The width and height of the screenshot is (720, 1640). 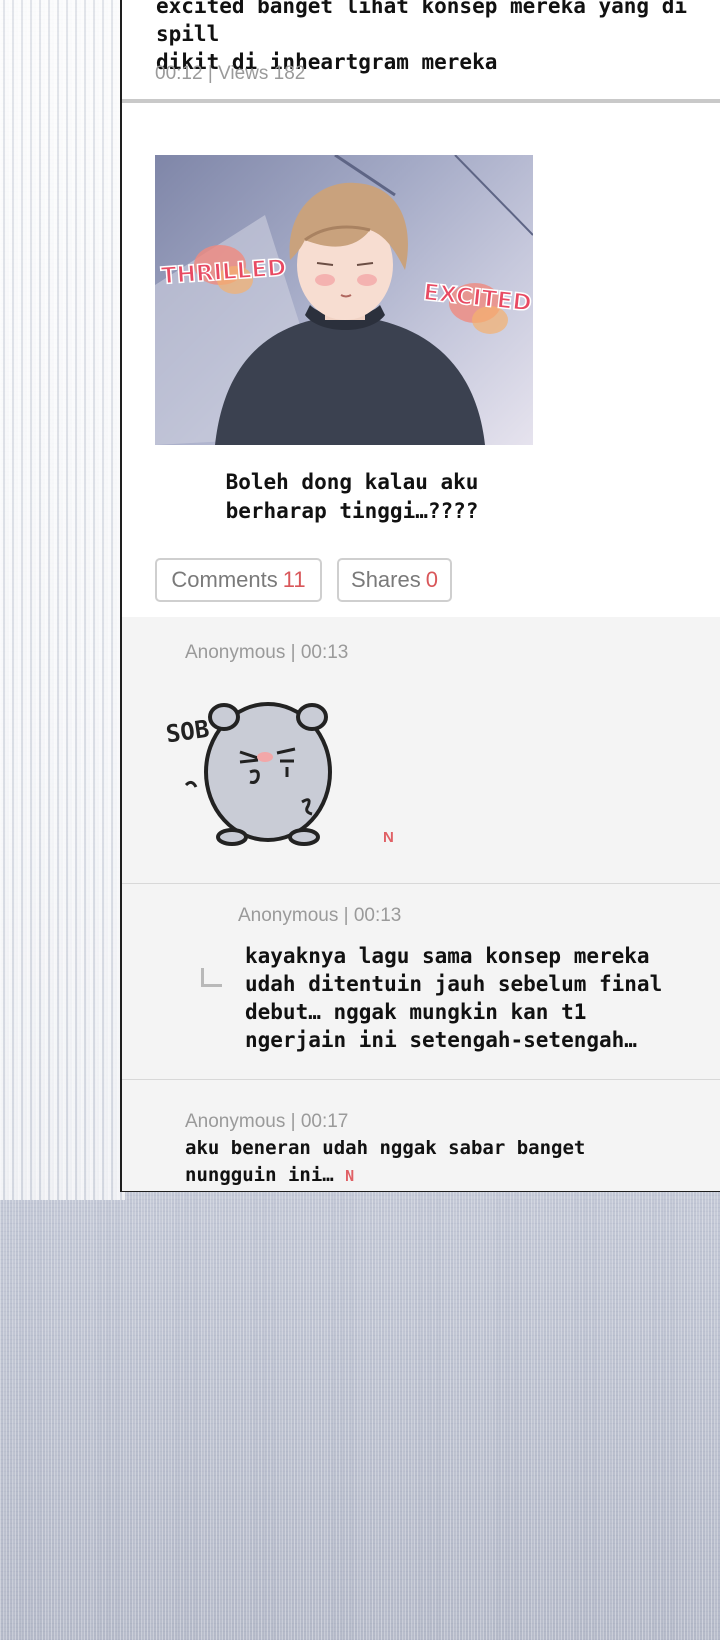 I want to click on comments-button: Comments 11, so click(x=238, y=580).